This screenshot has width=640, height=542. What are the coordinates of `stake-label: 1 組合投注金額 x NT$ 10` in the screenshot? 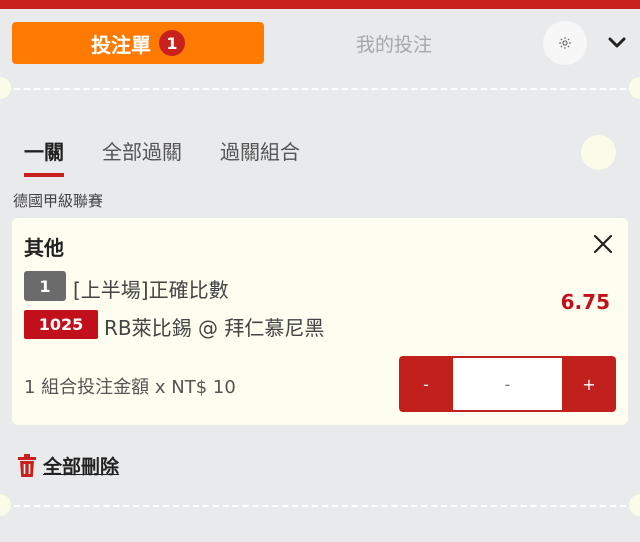 It's located at (130, 387).